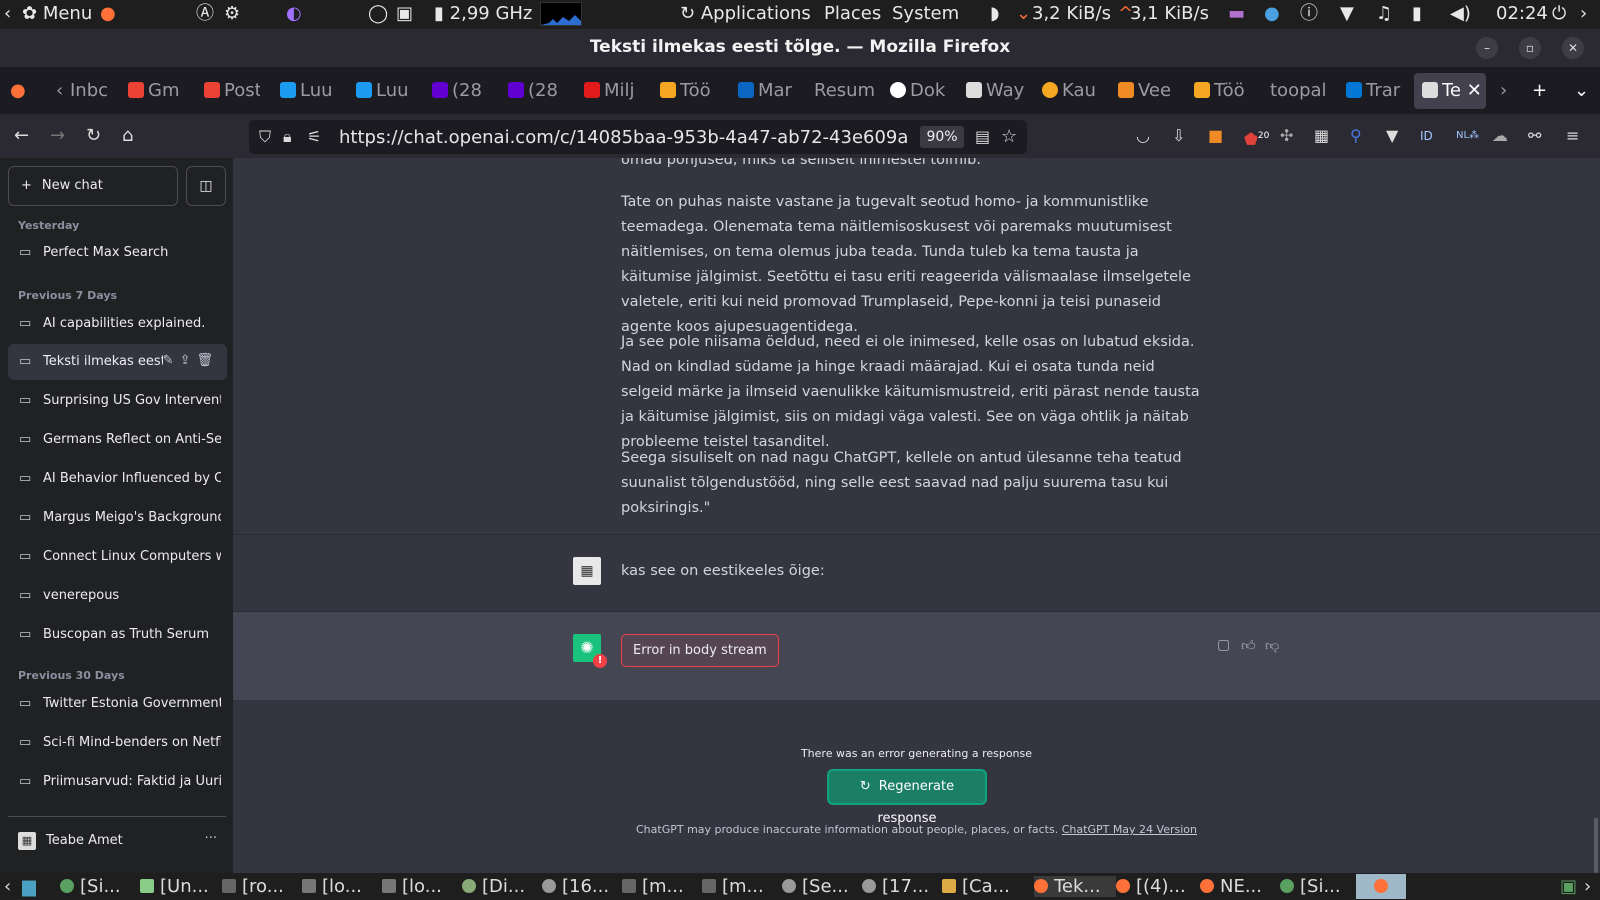 The height and width of the screenshot is (900, 1600). Describe the element at coordinates (1474, 90) in the screenshot. I see `close-tab-icon: ✕` at that location.